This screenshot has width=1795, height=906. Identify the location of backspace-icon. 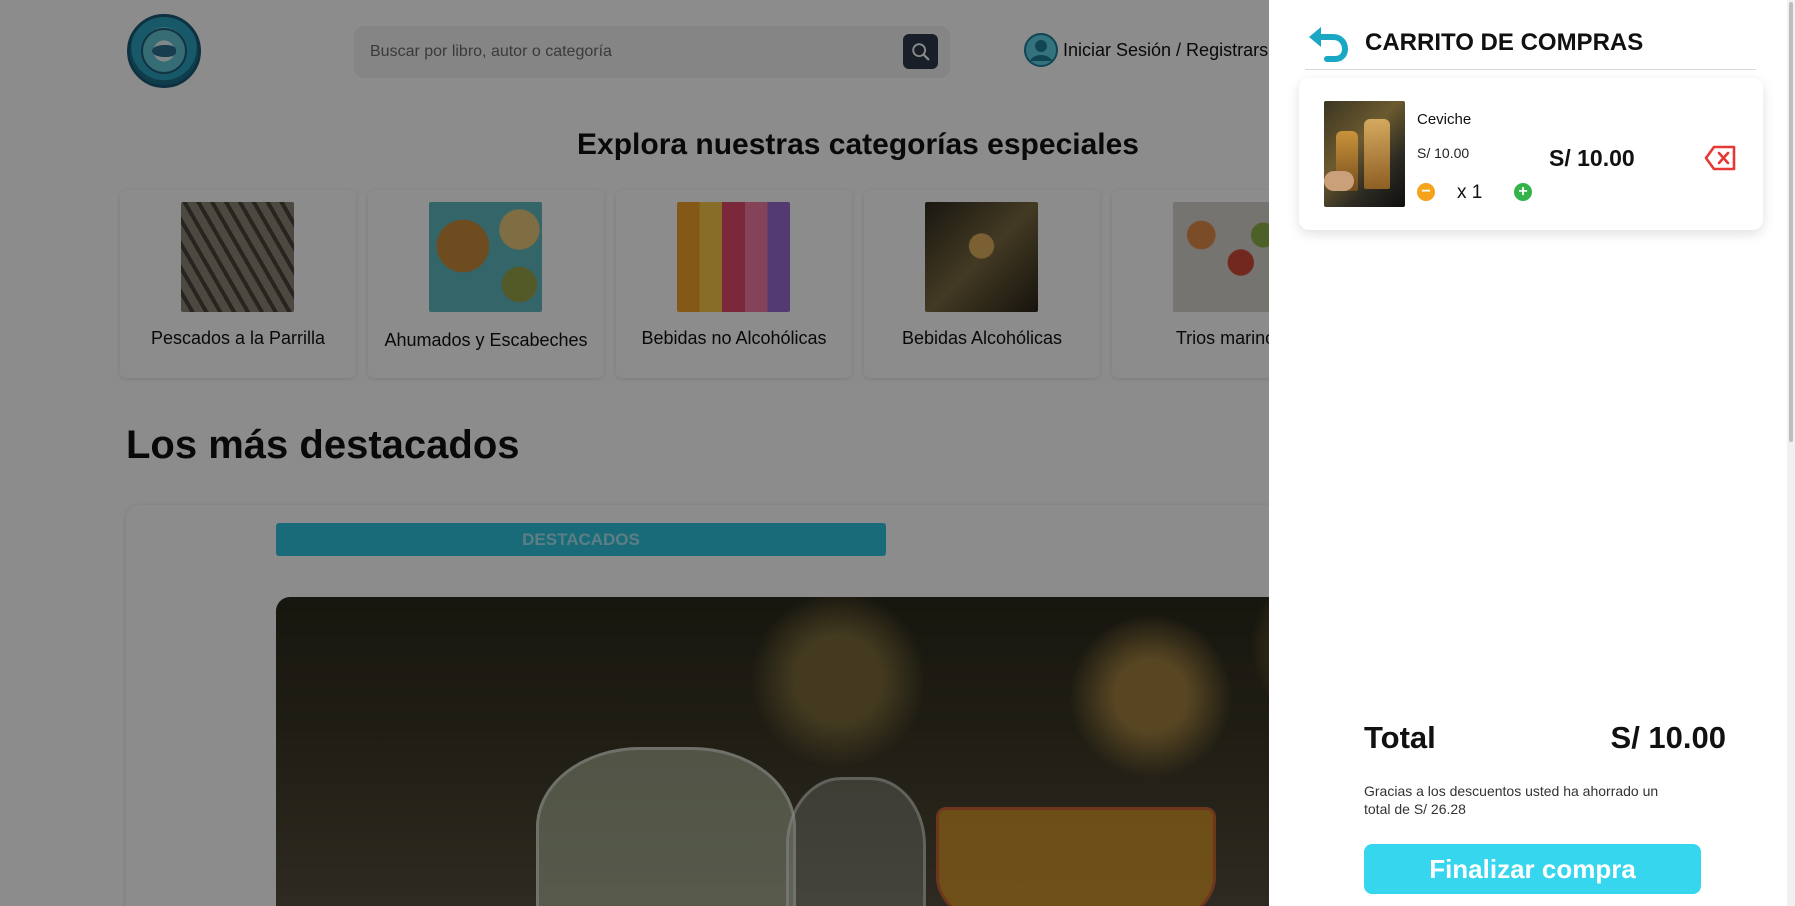
(1720, 158).